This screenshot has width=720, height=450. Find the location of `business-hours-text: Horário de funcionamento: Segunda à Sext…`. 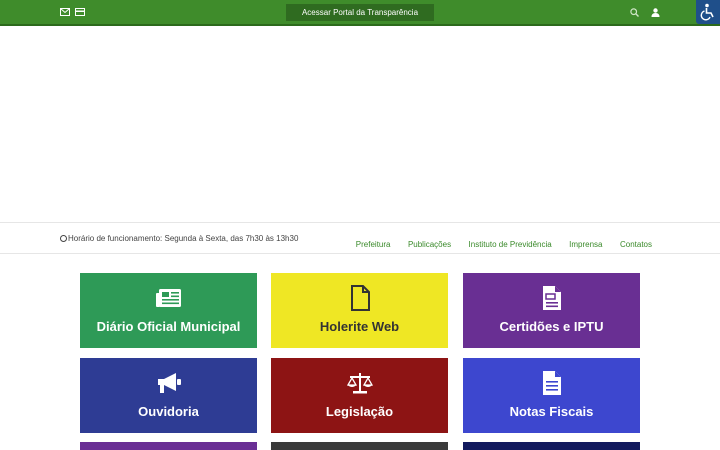

business-hours-text: Horário de funcionamento: Segunda à Sext… is located at coordinates (183, 238).